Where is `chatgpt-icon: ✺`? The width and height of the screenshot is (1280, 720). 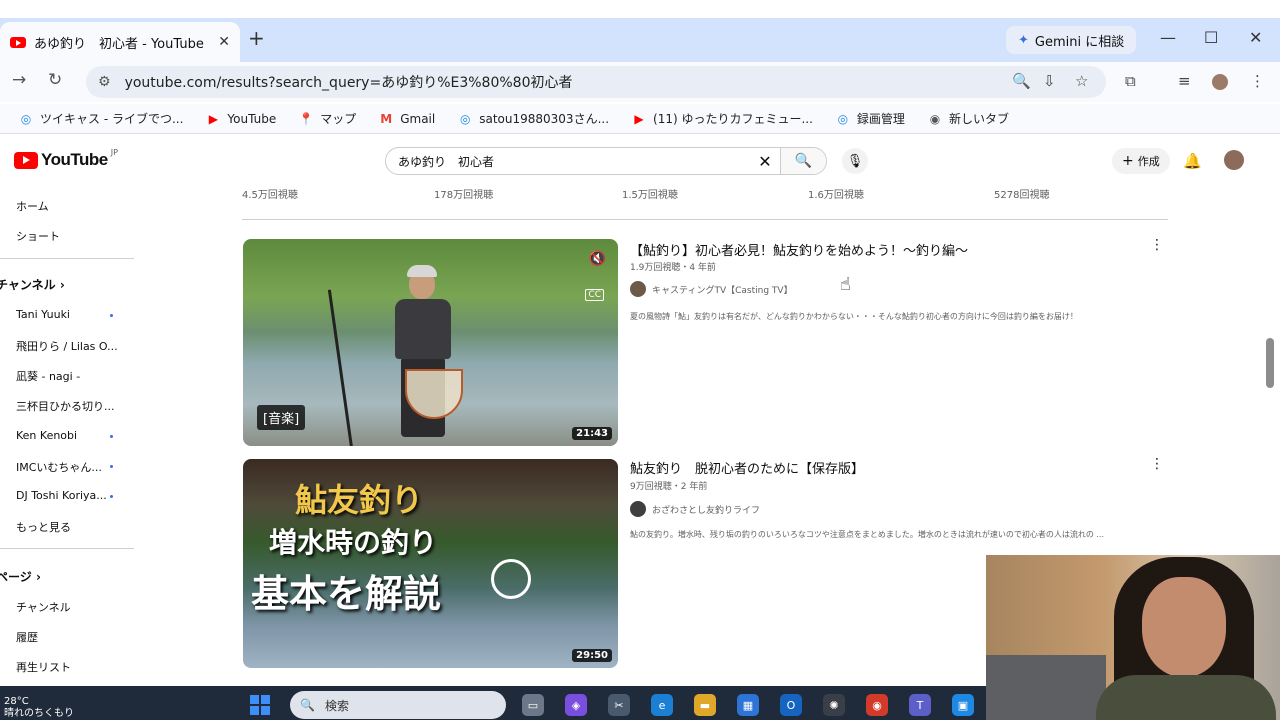 chatgpt-icon: ✺ is located at coordinates (834, 705).